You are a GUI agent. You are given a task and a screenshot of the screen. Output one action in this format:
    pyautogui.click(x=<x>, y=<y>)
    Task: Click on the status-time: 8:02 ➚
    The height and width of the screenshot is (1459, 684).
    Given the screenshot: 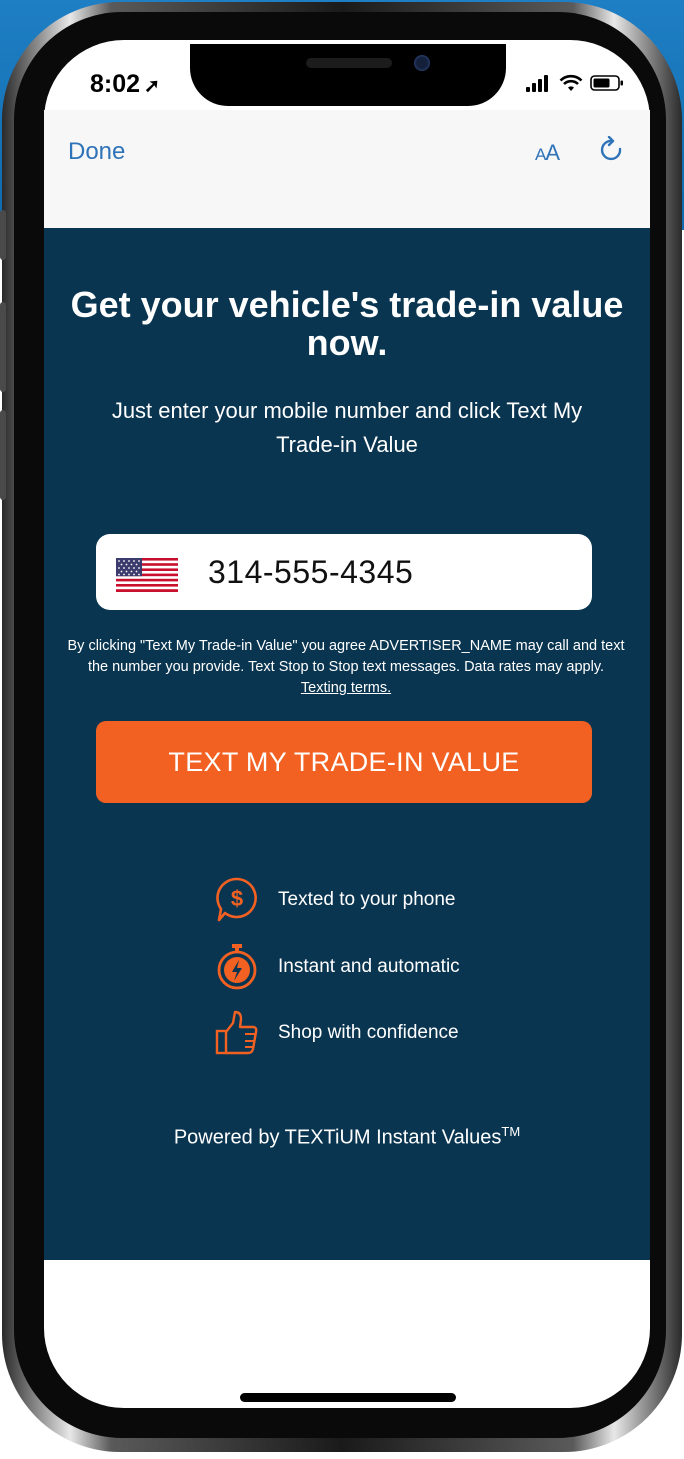 What is the action you would take?
    pyautogui.click(x=125, y=84)
    